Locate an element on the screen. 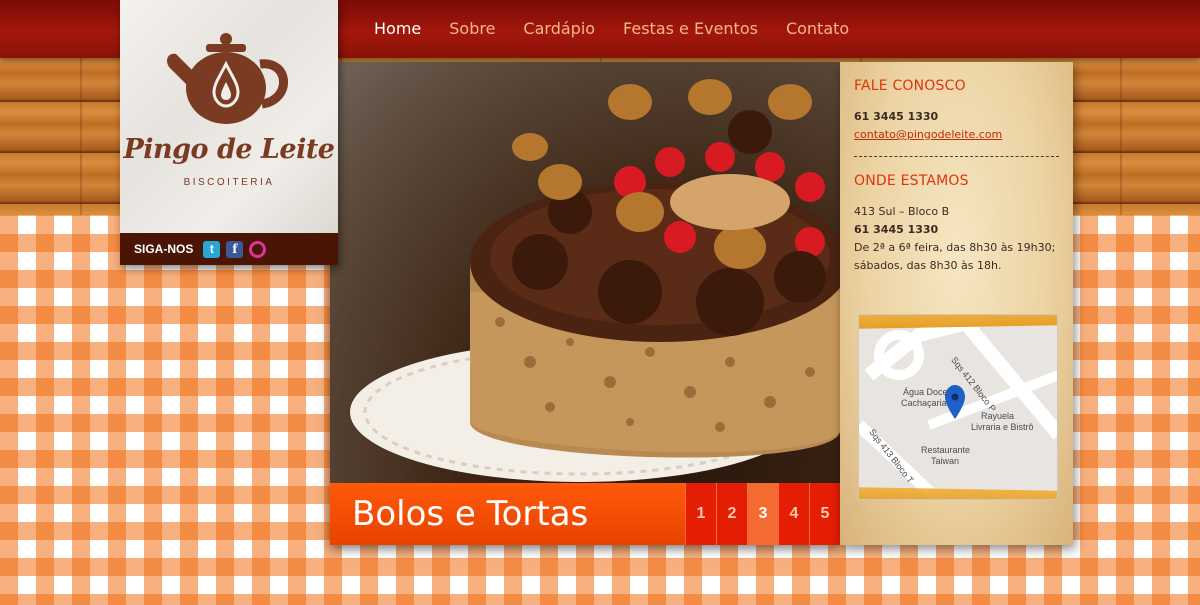 The width and height of the screenshot is (1200, 605). map-label-restaurante: Restaurante is located at coordinates (946, 450).